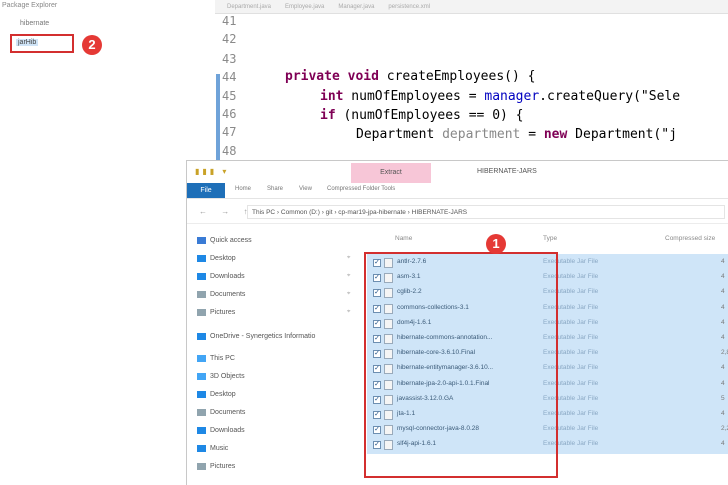 This screenshot has height=485, width=728. Describe the element at coordinates (201, 358) in the screenshot. I see `computer-icon` at that location.